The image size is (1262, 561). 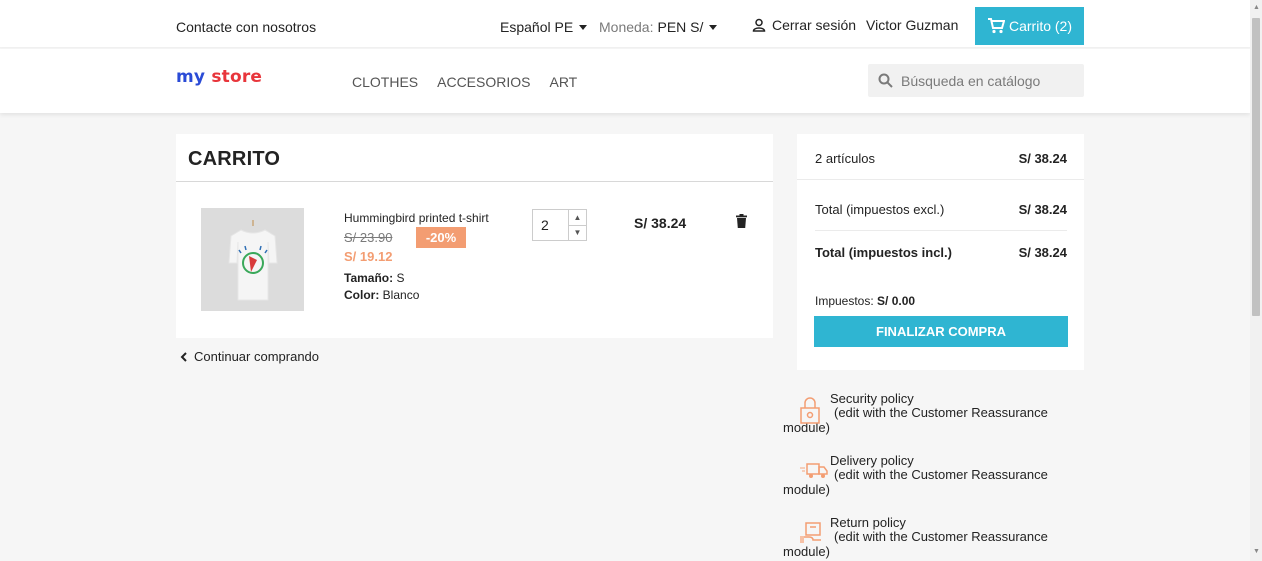 I want to click on regular-price: S/ 23.90, so click(x=368, y=237).